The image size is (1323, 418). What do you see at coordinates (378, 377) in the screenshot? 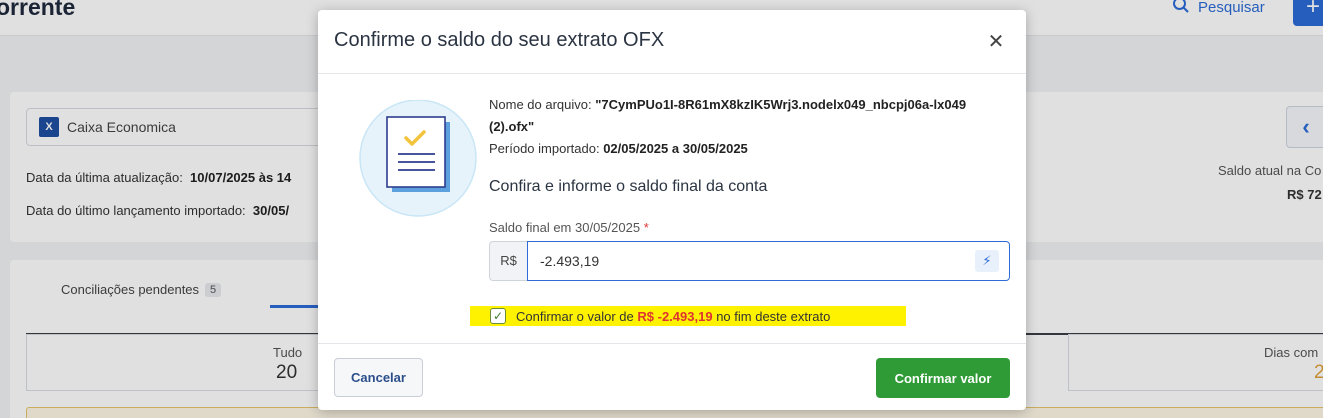
I see `cancel-button: Cancelar` at bounding box center [378, 377].